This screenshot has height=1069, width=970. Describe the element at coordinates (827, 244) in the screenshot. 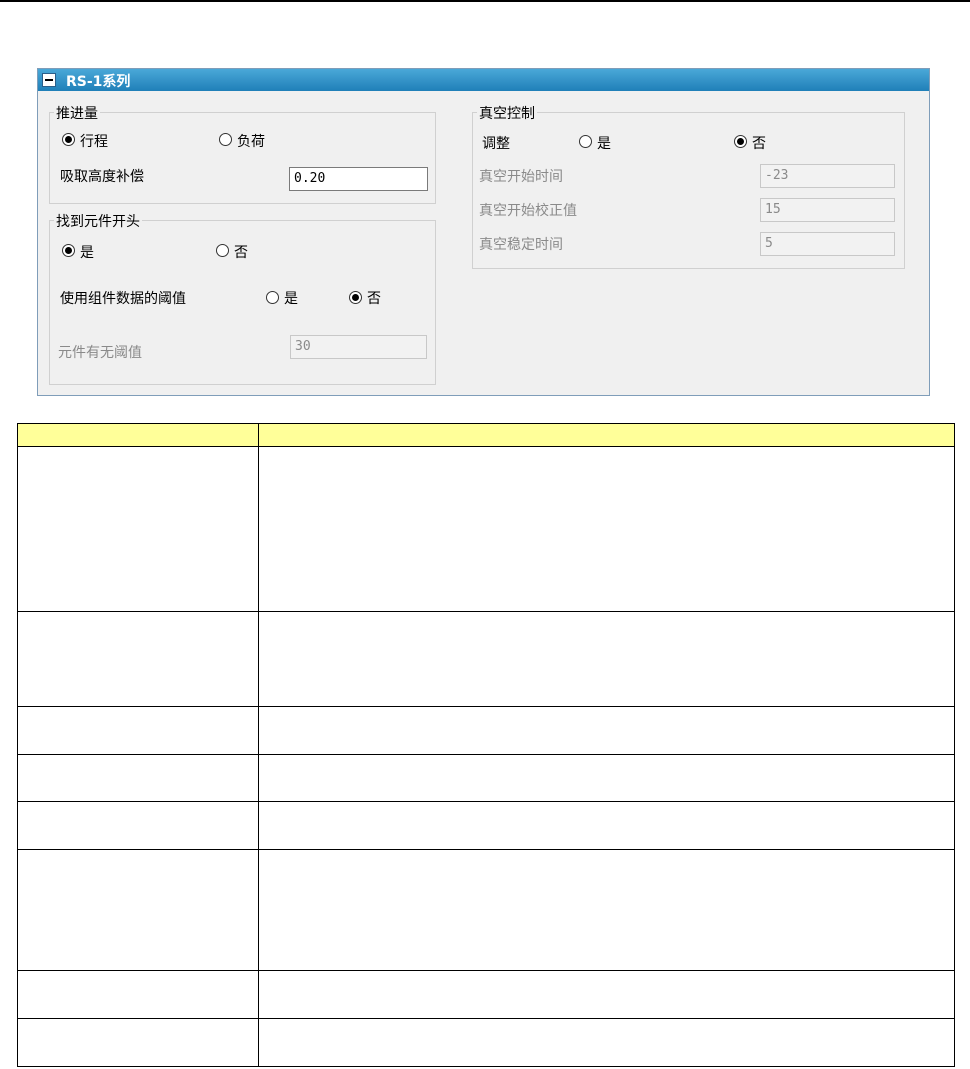

I see `vacuum-stable-time-input: 5` at that location.